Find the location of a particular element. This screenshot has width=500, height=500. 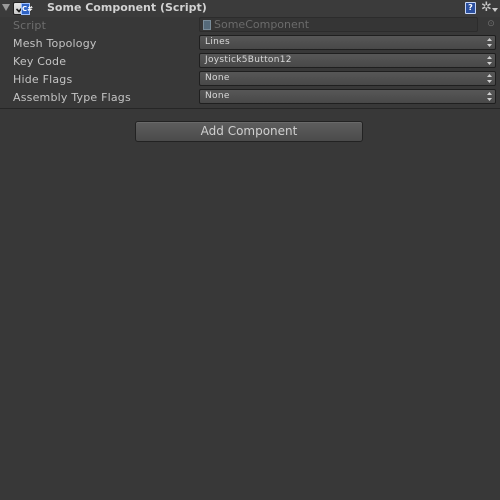

add-component-label: Add Component is located at coordinates (249, 131).